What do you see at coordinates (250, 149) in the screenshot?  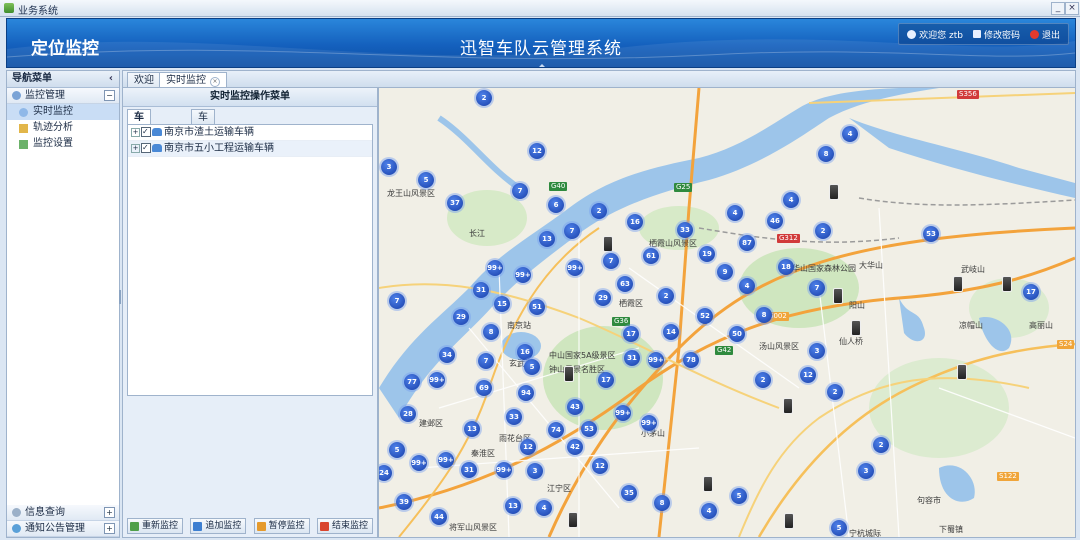 I see `tree-node: + ✓ 南京市五小工程运输车辆` at bounding box center [250, 149].